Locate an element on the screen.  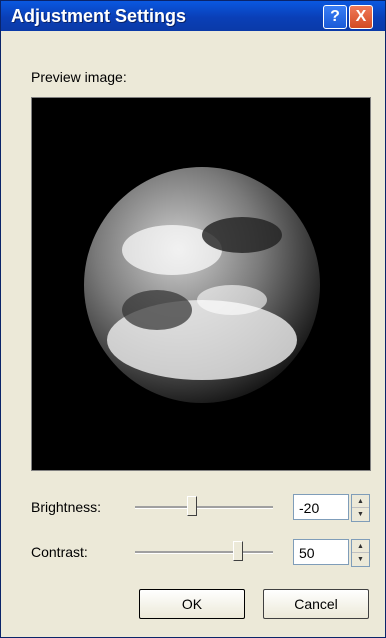
cancel-button: Cancel is located at coordinates (316, 604).